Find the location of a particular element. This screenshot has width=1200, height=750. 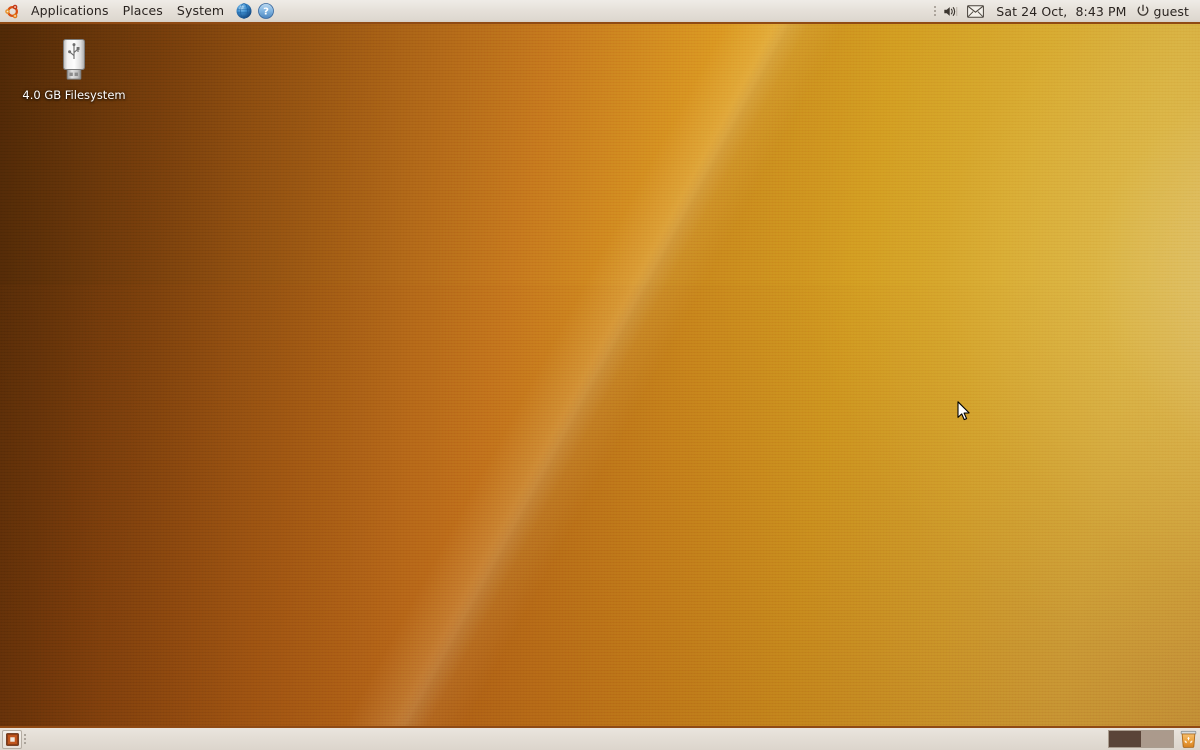

workspace-switcher is located at coordinates (1141, 739).